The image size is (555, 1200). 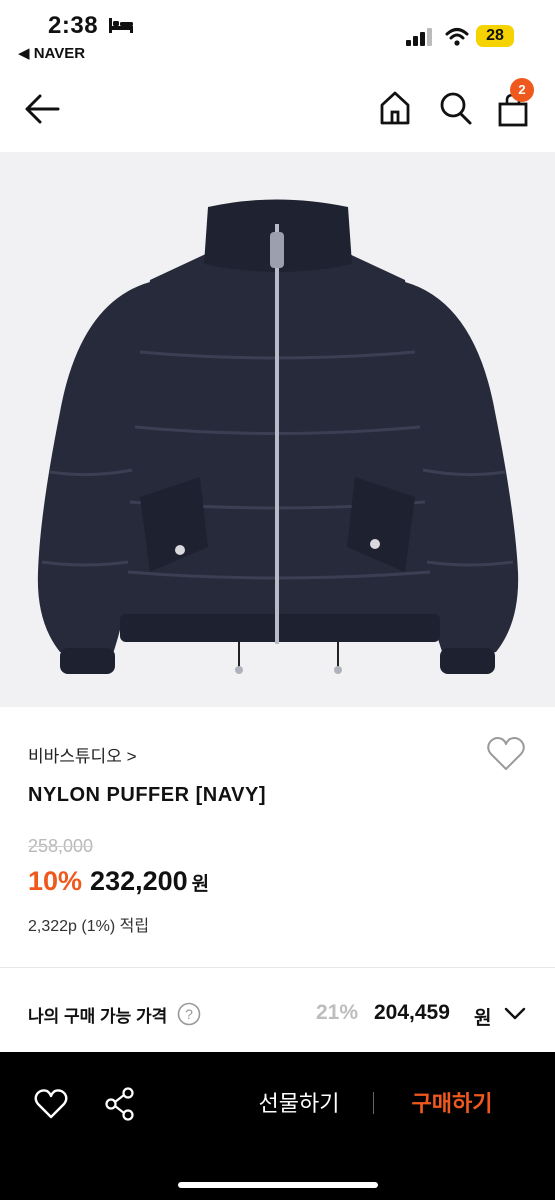 What do you see at coordinates (452, 1104) in the screenshot?
I see `buy-button: 구매하기` at bounding box center [452, 1104].